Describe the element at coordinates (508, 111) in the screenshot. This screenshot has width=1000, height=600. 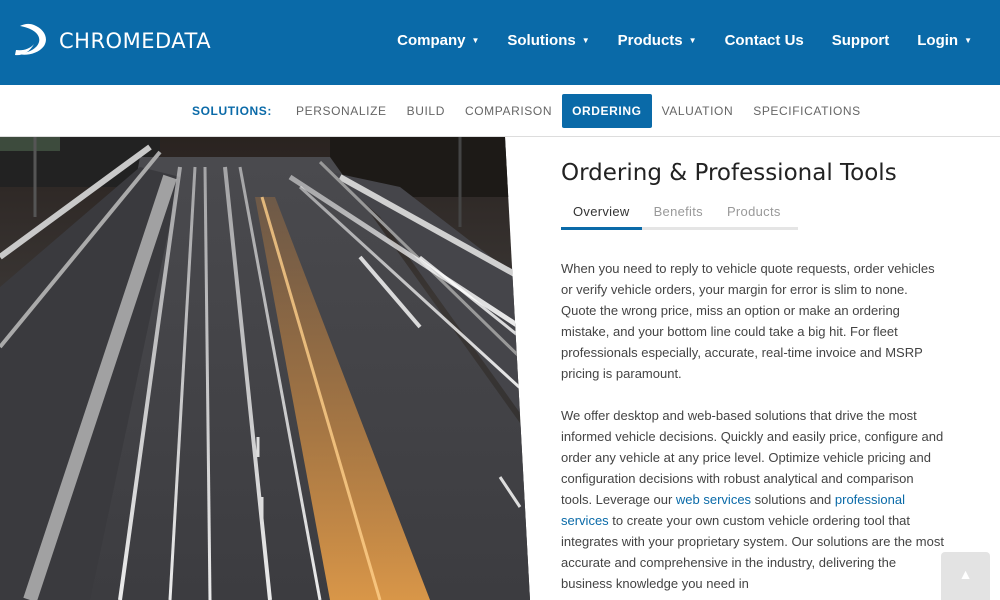
I see `subnav-comparison: COMPARISON` at that location.